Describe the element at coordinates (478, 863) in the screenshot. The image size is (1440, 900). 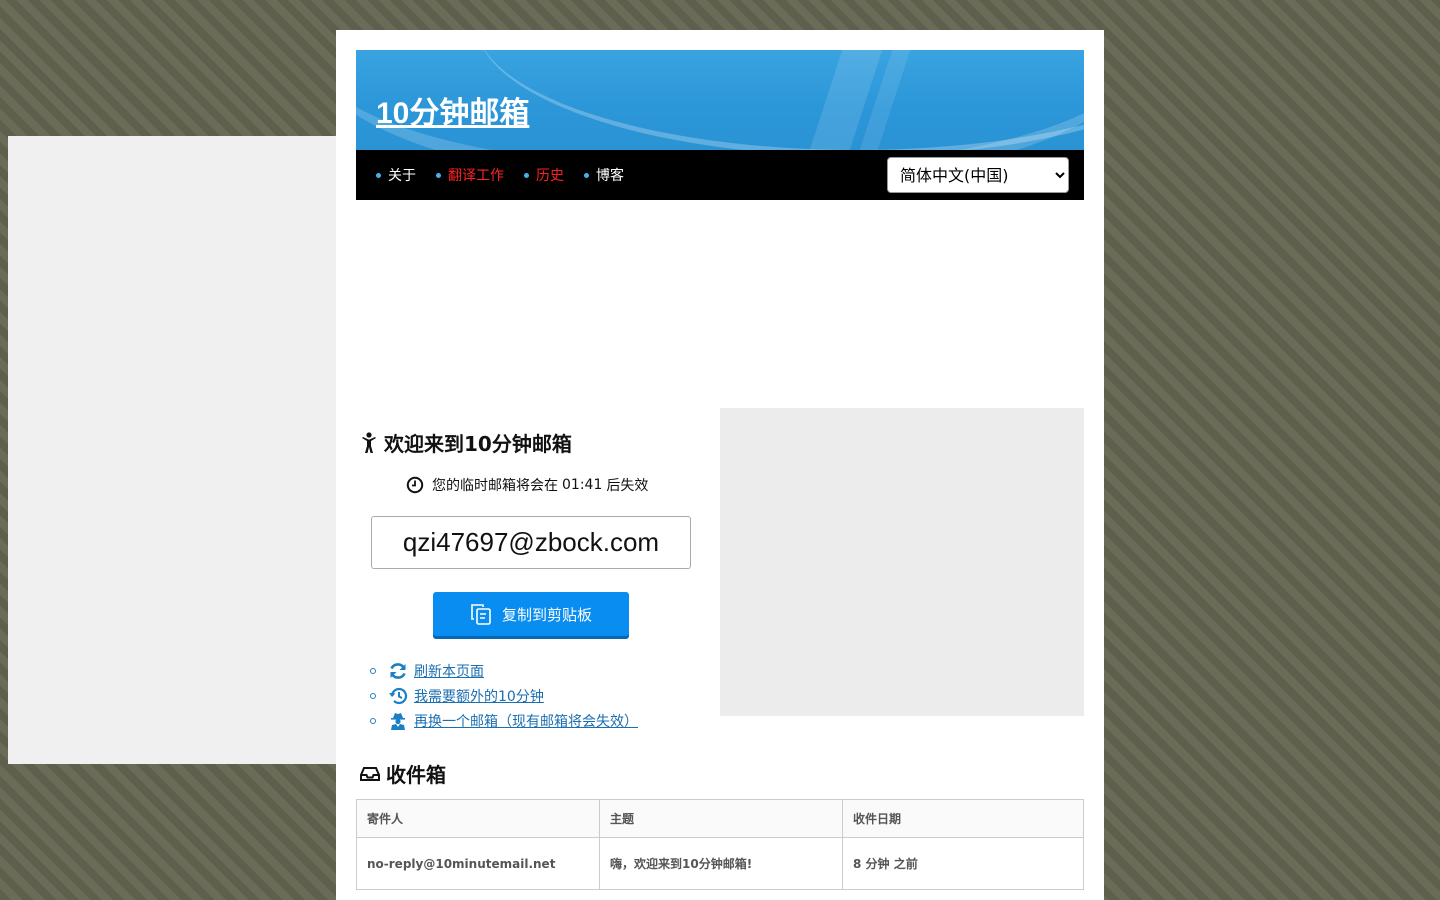
I see `message-sender: no-reply@10minutemail.net` at that location.